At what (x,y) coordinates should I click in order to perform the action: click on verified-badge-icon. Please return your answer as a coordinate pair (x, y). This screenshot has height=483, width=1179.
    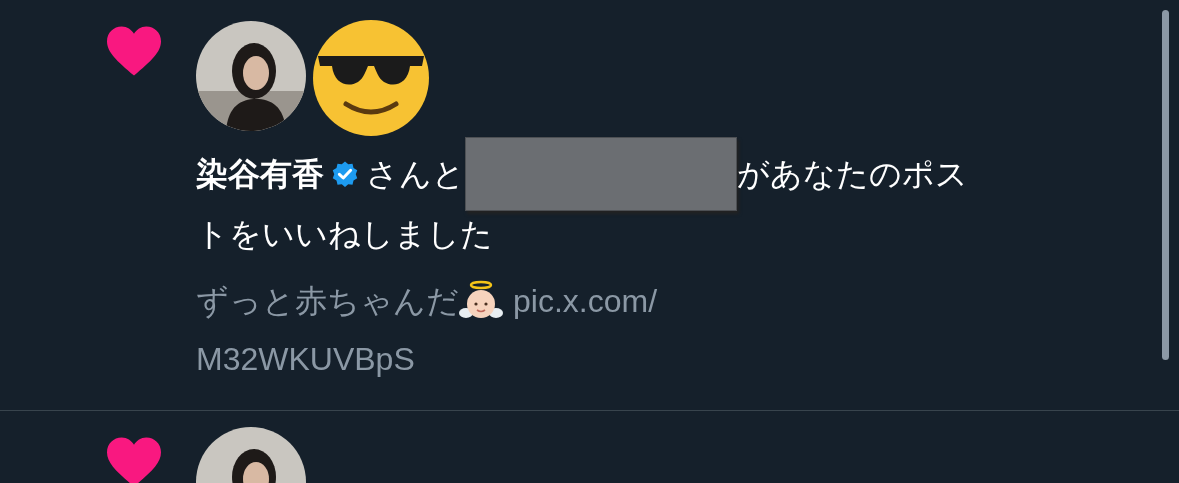
    Looking at the image, I should click on (345, 174).